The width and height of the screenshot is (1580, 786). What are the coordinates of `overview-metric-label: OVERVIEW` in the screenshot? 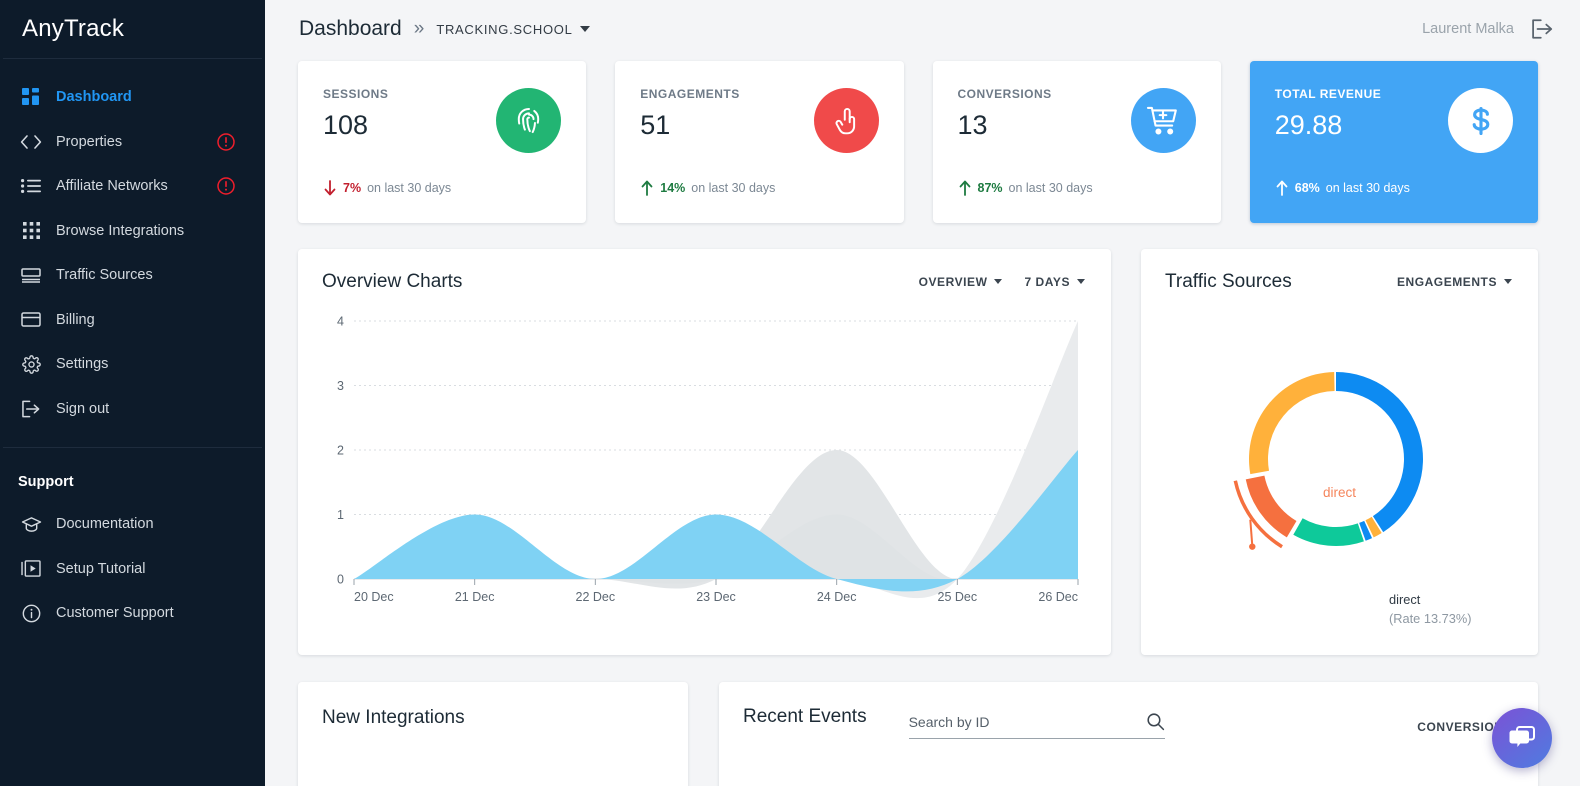 It's located at (953, 282).